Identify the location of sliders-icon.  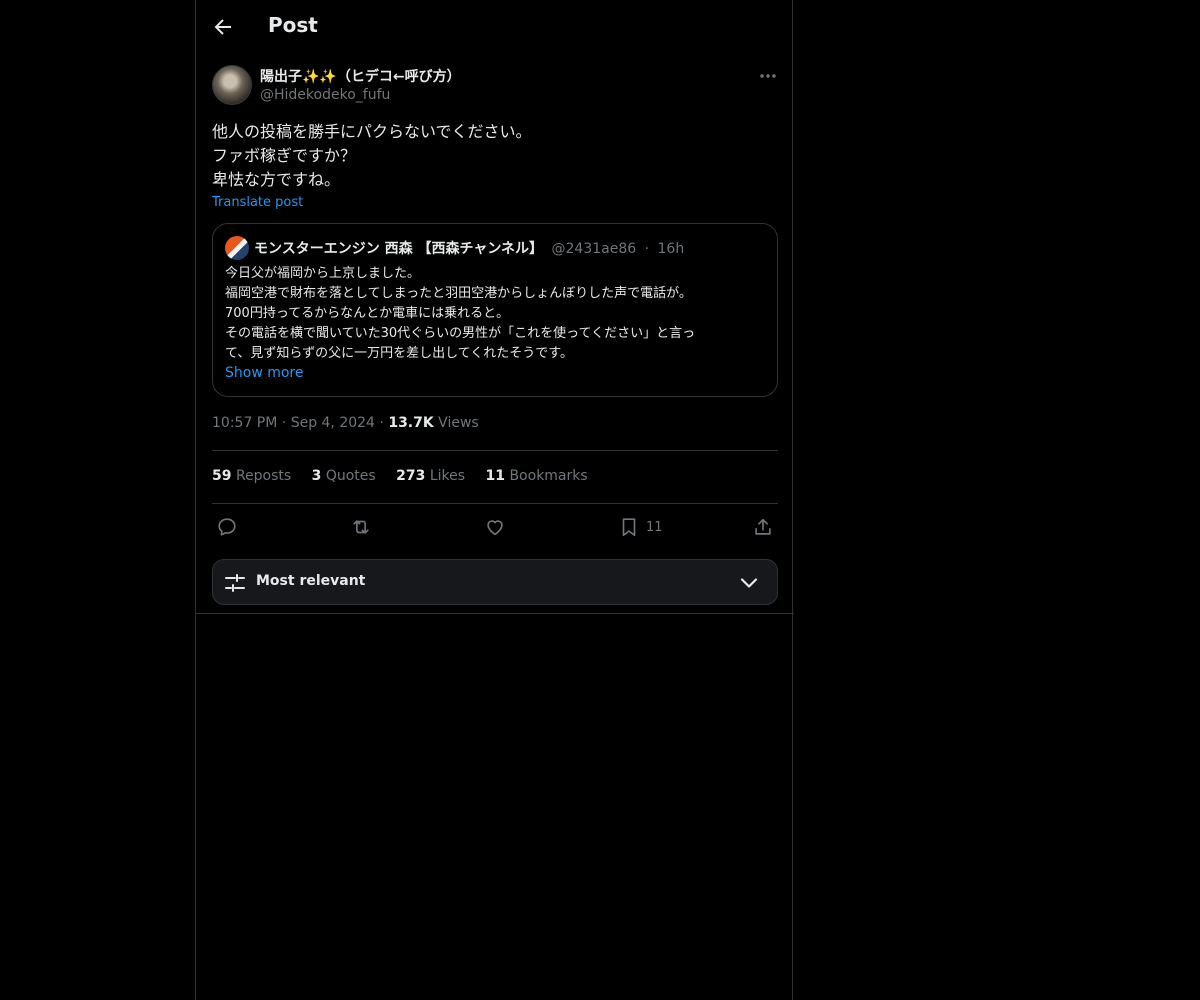
(235, 583).